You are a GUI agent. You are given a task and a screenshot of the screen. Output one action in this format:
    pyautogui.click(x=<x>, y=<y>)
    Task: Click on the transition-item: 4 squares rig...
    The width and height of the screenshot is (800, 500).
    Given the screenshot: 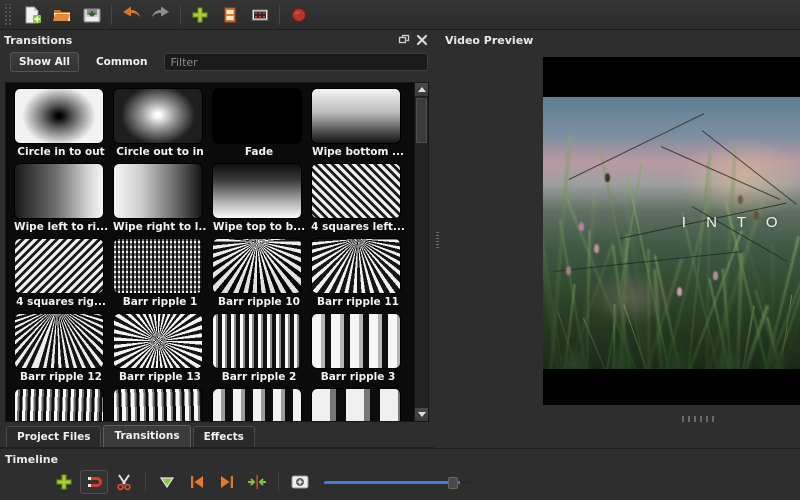 What is the action you would take?
    pyautogui.click(x=62, y=274)
    